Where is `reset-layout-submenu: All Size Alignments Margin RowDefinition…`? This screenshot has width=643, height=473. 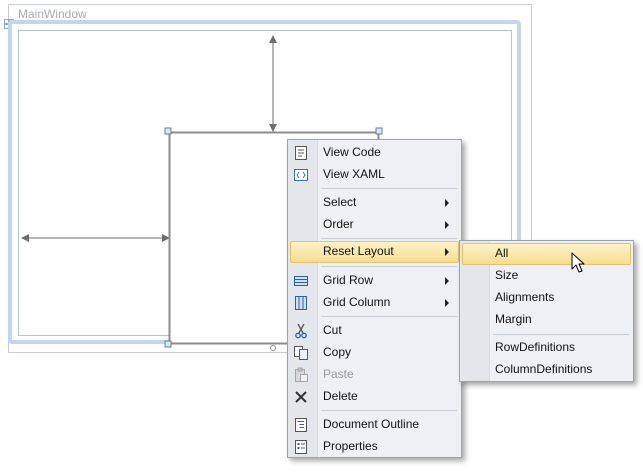
reset-layout-submenu: All Size Alignments Margin RowDefinition… is located at coordinates (546, 311).